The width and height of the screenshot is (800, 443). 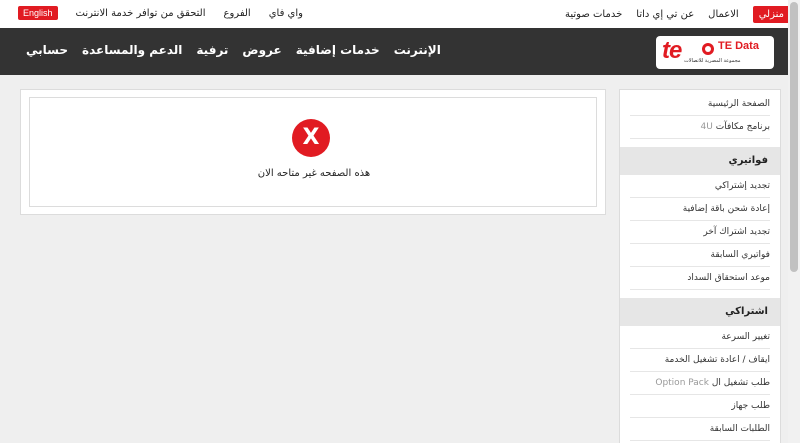 What do you see at coordinates (736, 232) in the screenshot?
I see `sidebar-item-label: تجديد اشتراك آخر` at bounding box center [736, 232].